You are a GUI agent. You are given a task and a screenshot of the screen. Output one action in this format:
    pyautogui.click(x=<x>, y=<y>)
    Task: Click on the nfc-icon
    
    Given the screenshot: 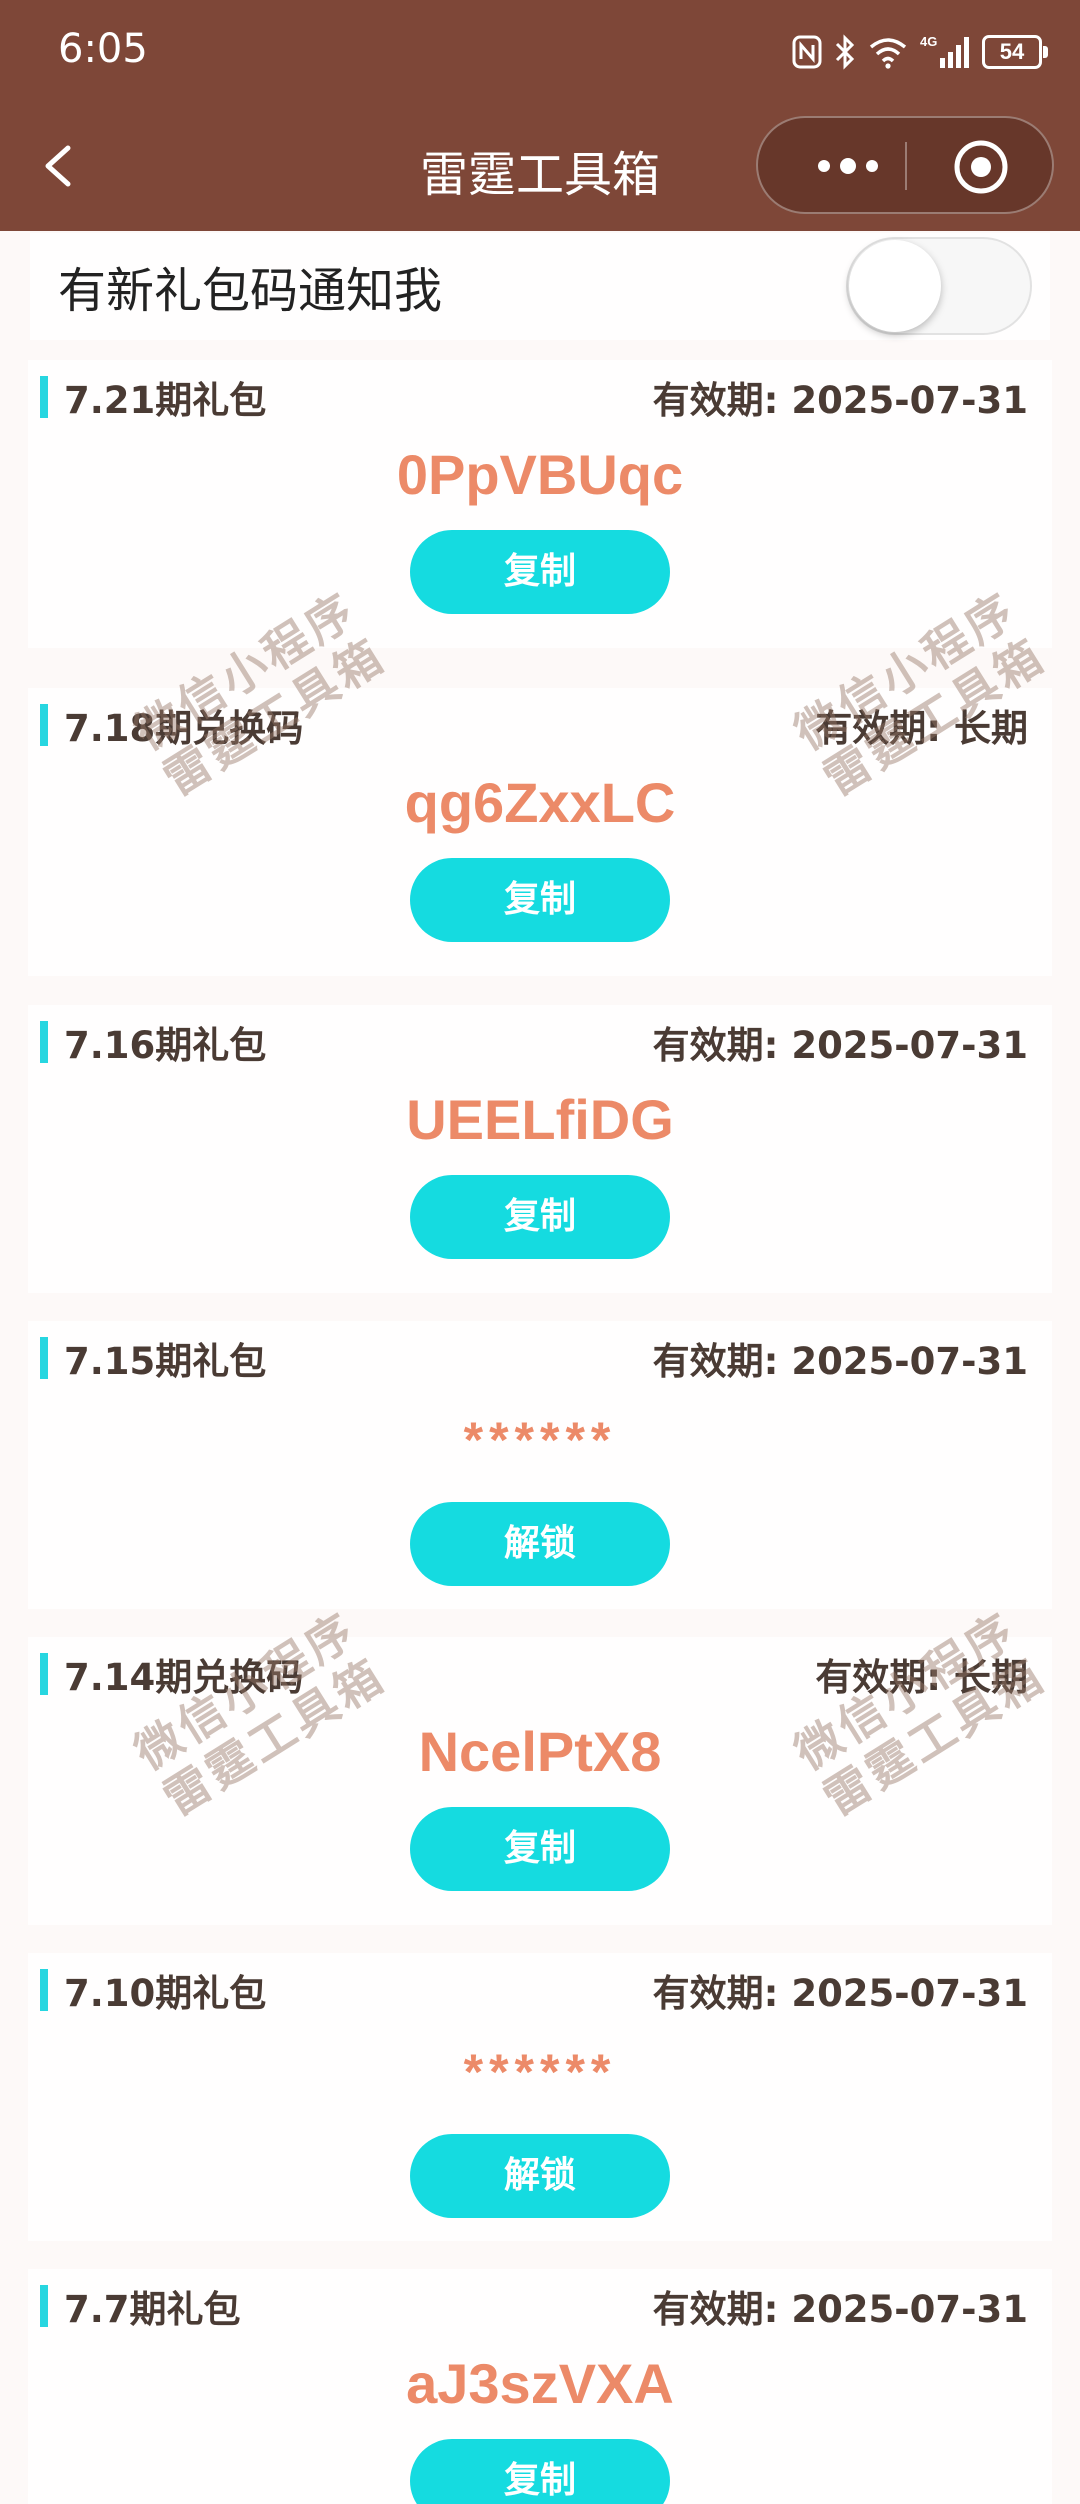 What is the action you would take?
    pyautogui.click(x=807, y=52)
    